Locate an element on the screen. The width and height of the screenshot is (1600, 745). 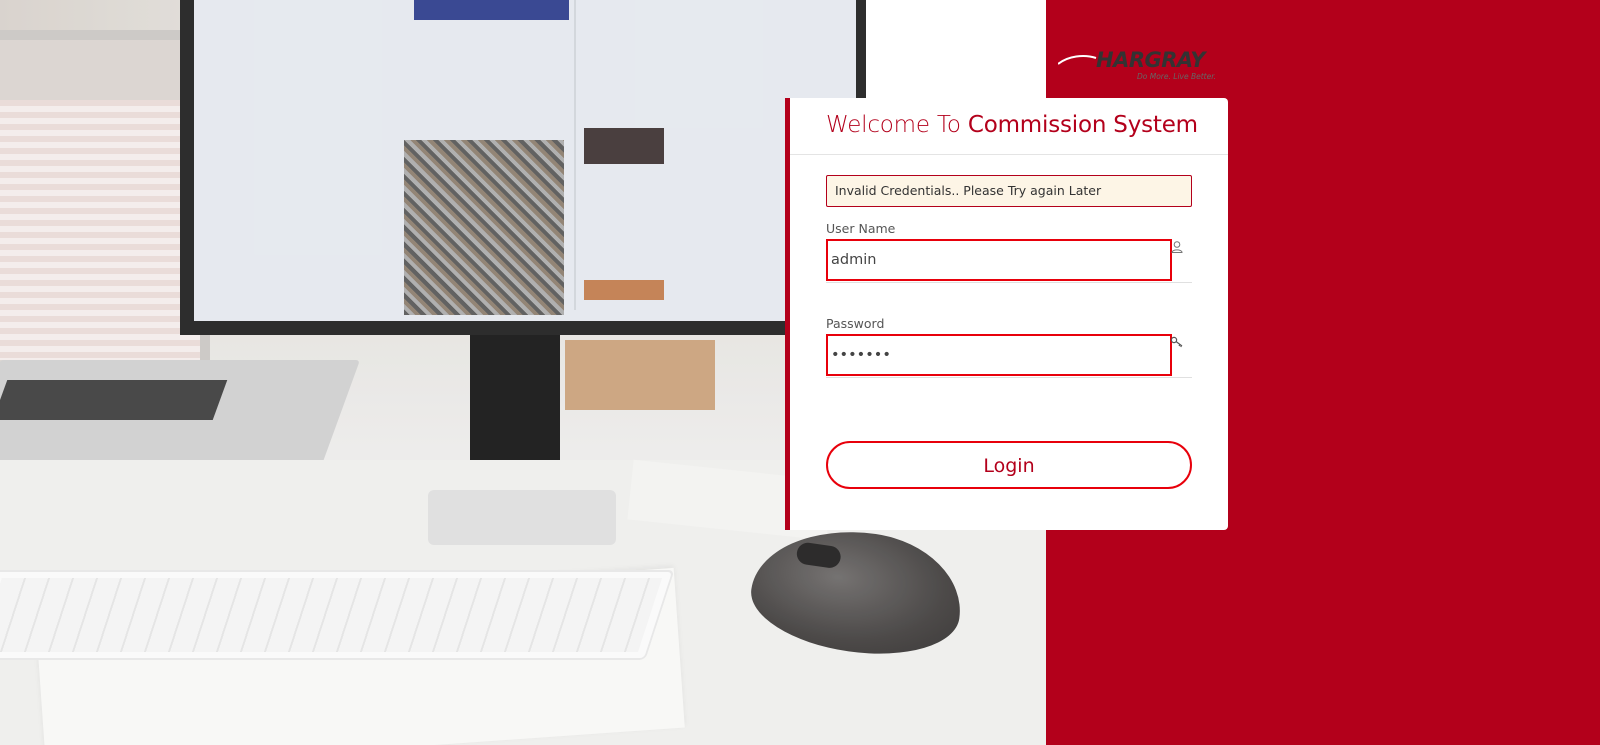
title-prefix: Welcome To is located at coordinates (893, 125).